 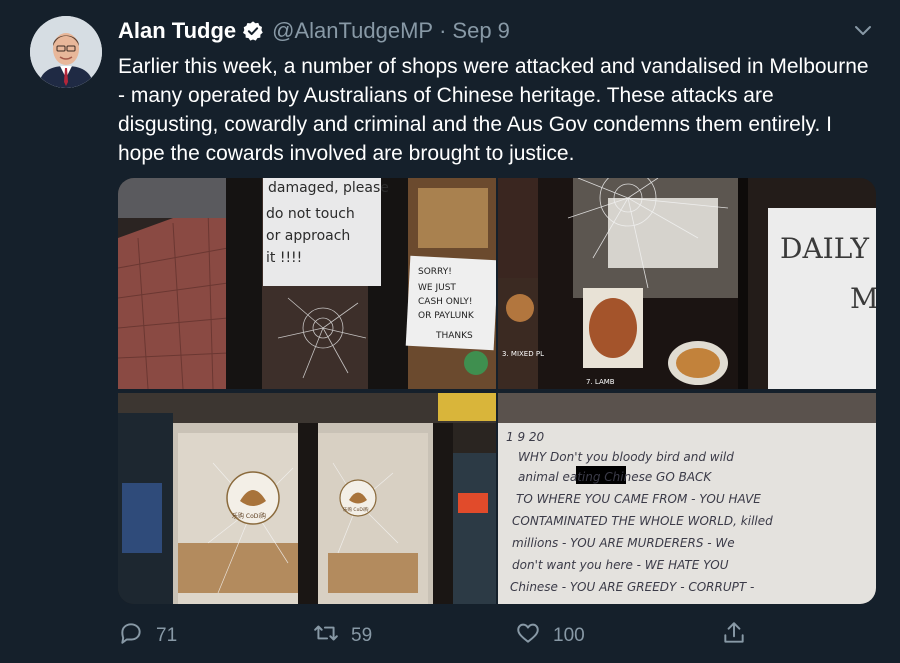 I want to click on photo-smashed-window-menu: DAILY M 3. MIXED PL 7. LAMB, so click(x=687, y=283).